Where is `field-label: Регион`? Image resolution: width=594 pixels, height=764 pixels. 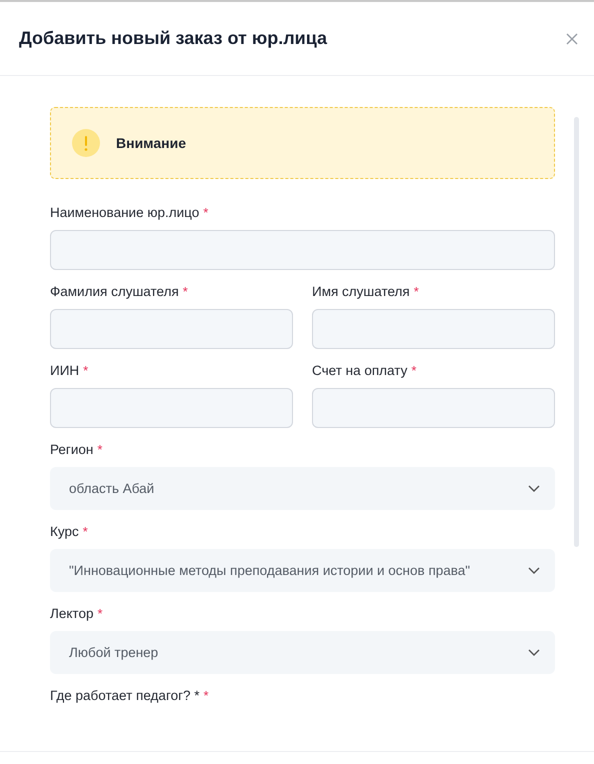 field-label: Регион is located at coordinates (72, 449).